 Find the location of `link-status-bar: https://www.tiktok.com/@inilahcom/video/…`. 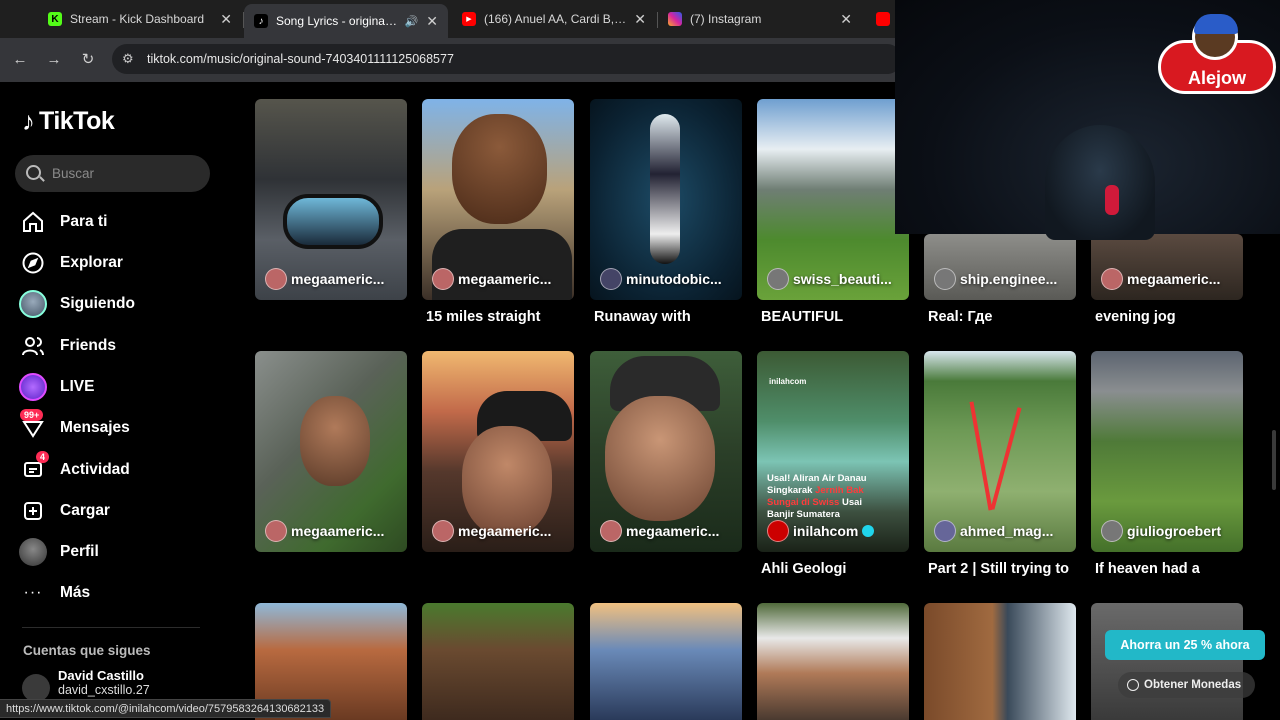

link-status-bar: https://www.tiktok.com/@inilahcom/video/… is located at coordinates (166, 708).